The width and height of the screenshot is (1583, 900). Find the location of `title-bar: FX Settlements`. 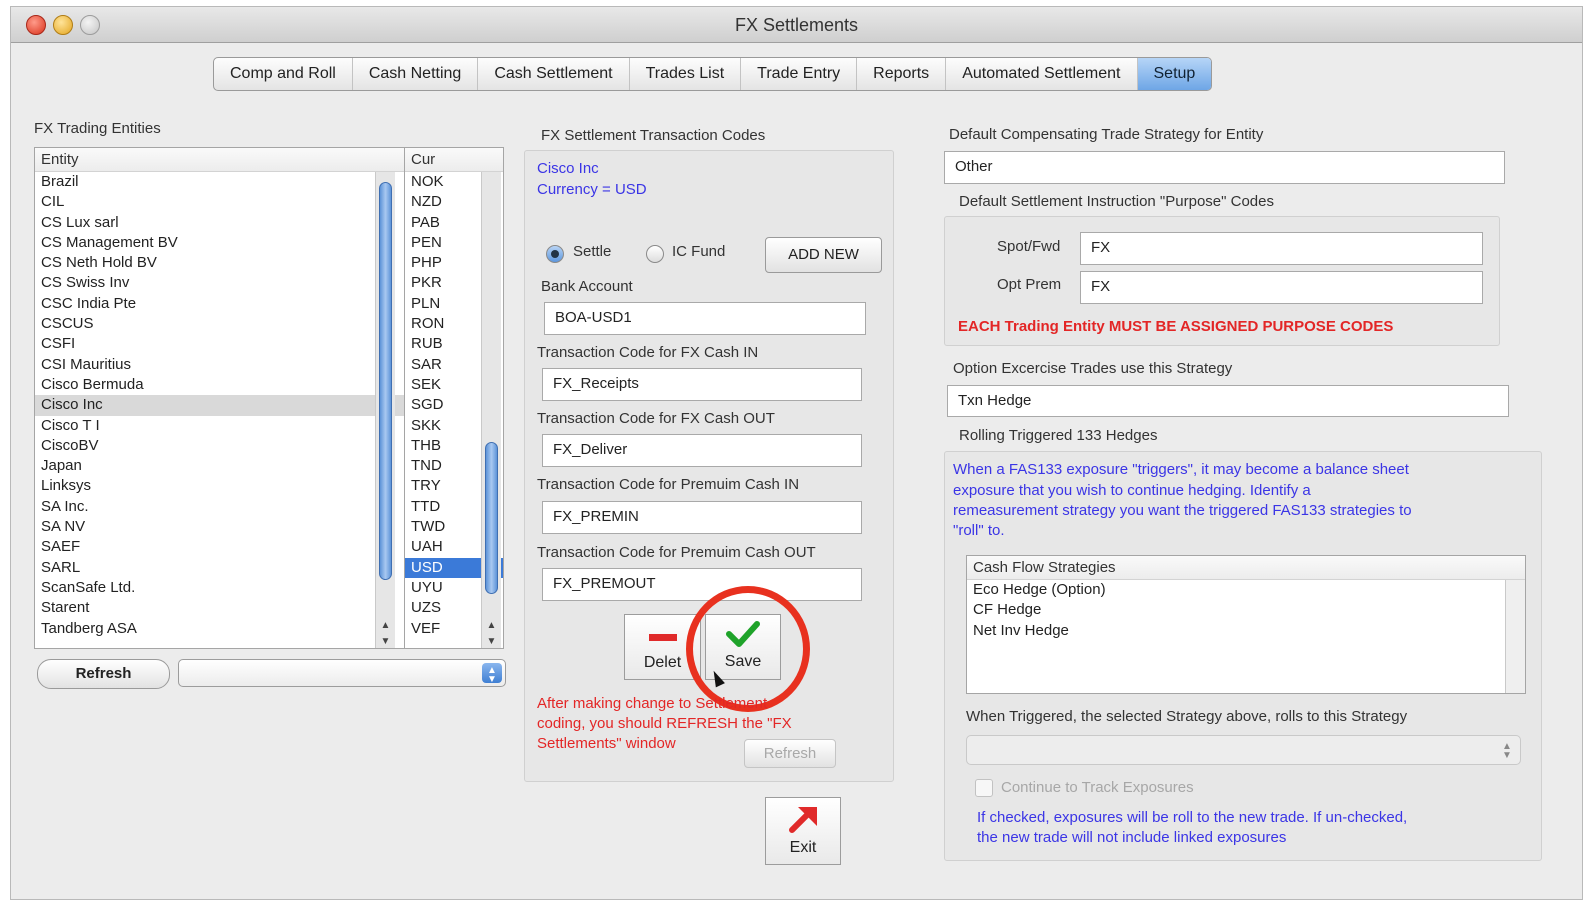

title-bar: FX Settlements is located at coordinates (796, 25).